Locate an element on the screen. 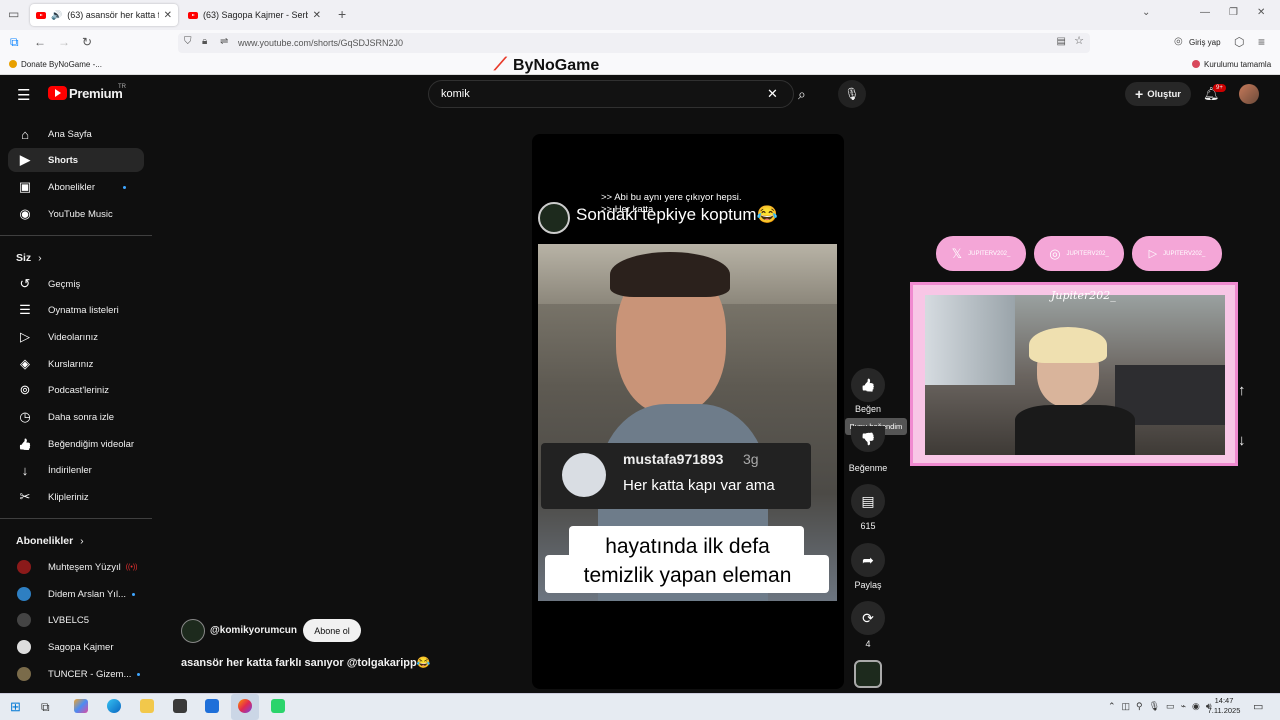 The width and height of the screenshot is (1280, 720). signin-button: Giriş yap is located at coordinates (1205, 42).